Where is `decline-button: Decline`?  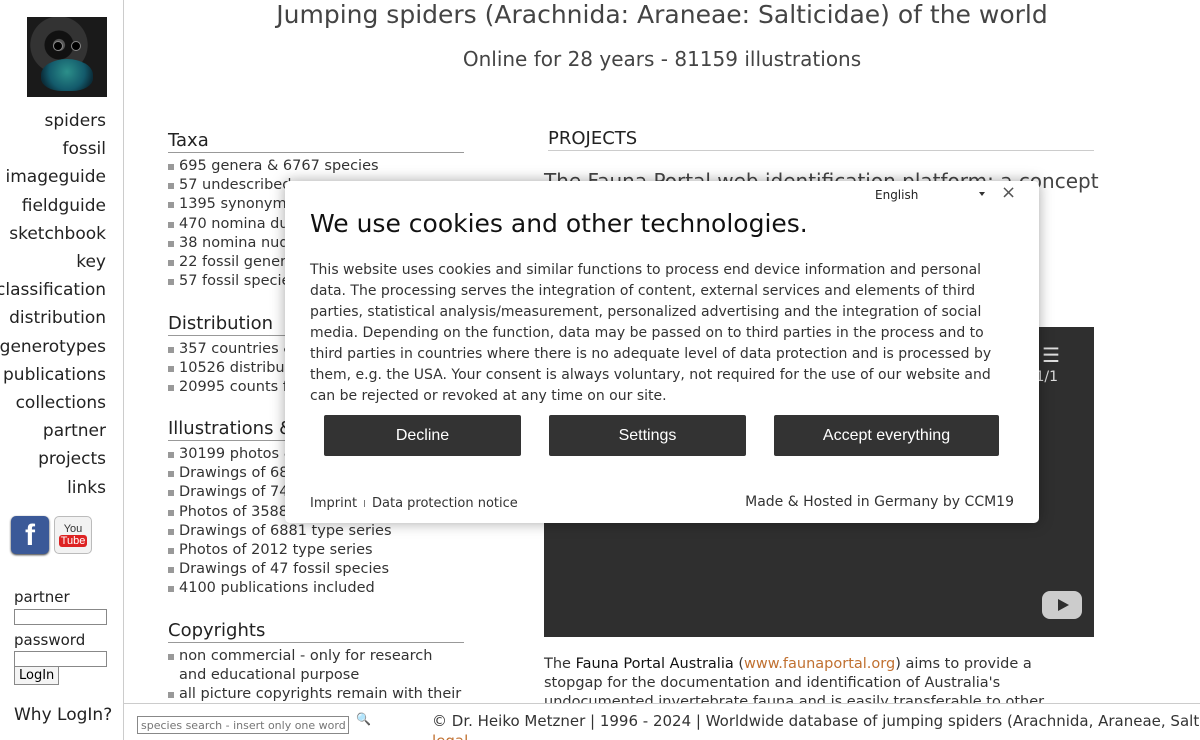
decline-button: Decline is located at coordinates (422, 435).